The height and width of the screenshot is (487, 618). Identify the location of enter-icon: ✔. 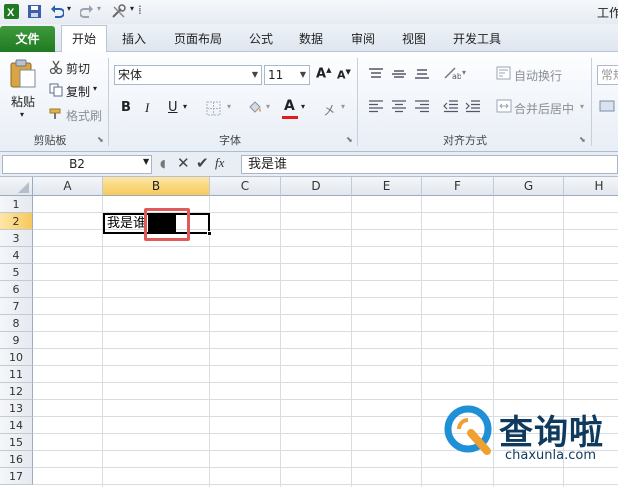
(202, 163).